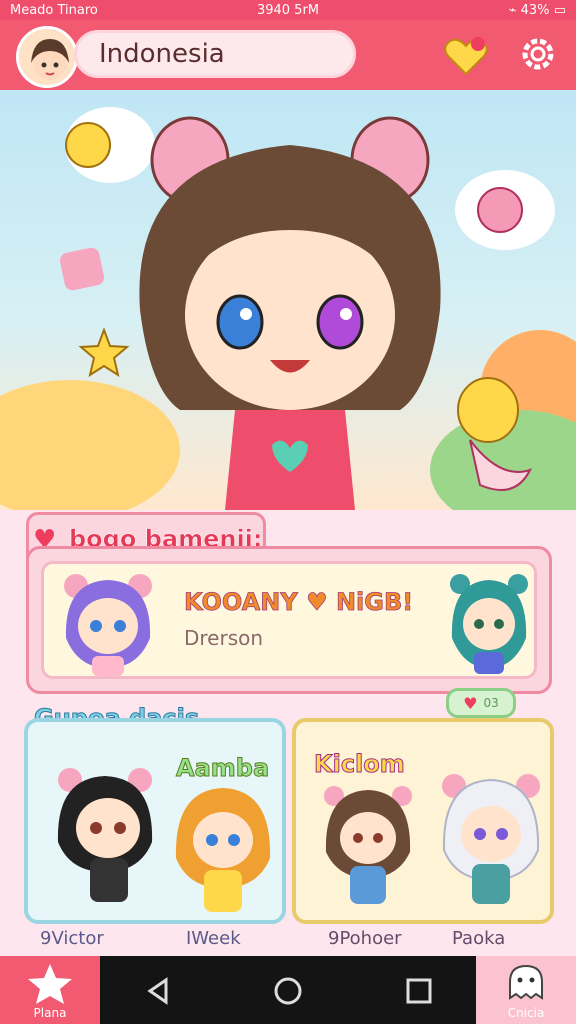  Describe the element at coordinates (299, 602) in the screenshot. I see `banner-title: KOOANY ♥ NiGB!` at that location.